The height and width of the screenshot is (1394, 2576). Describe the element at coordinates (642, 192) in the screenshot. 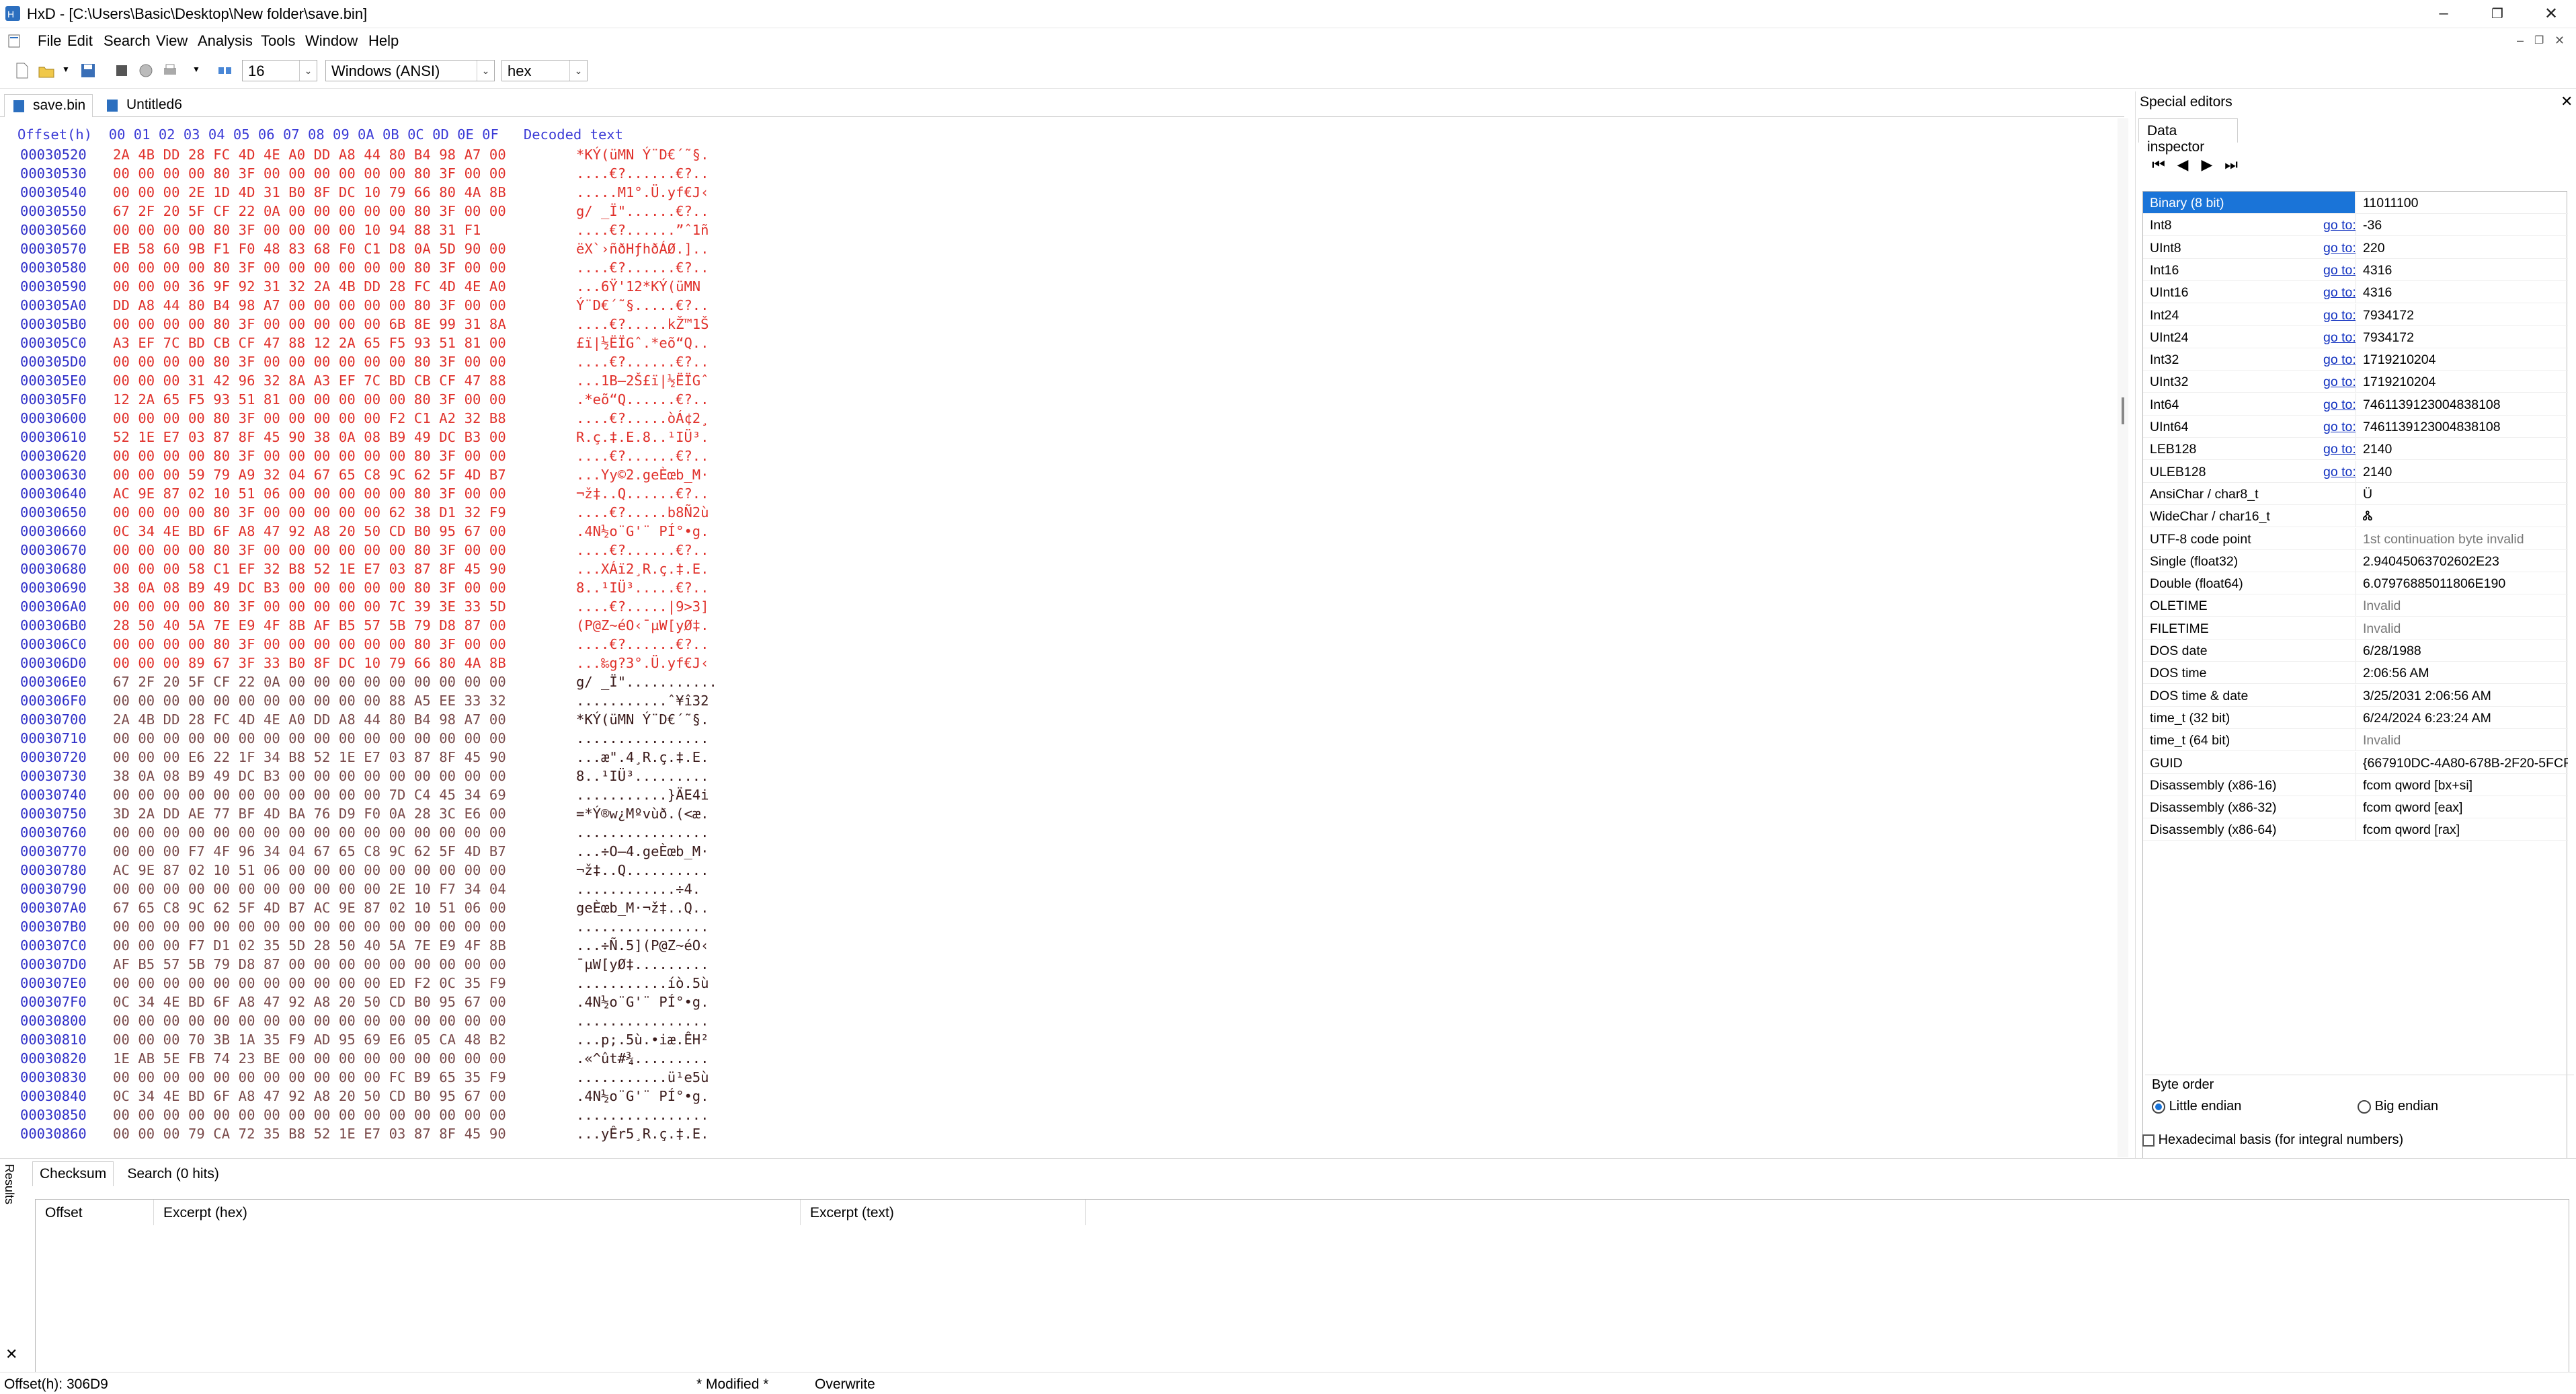

I see `row-decoded-text: .....M1°.Ü.yf€J‹` at that location.